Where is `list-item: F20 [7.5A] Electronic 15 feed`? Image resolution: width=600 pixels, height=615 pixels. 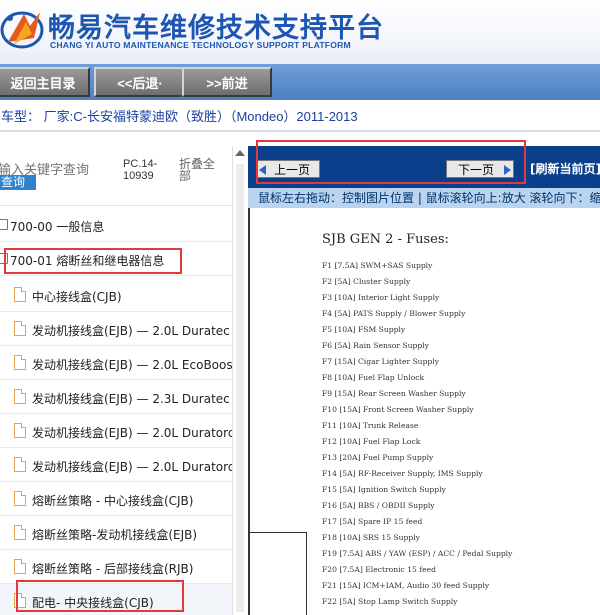 list-item: F20 [7.5A] Electronic 15 feed is located at coordinates (379, 569).